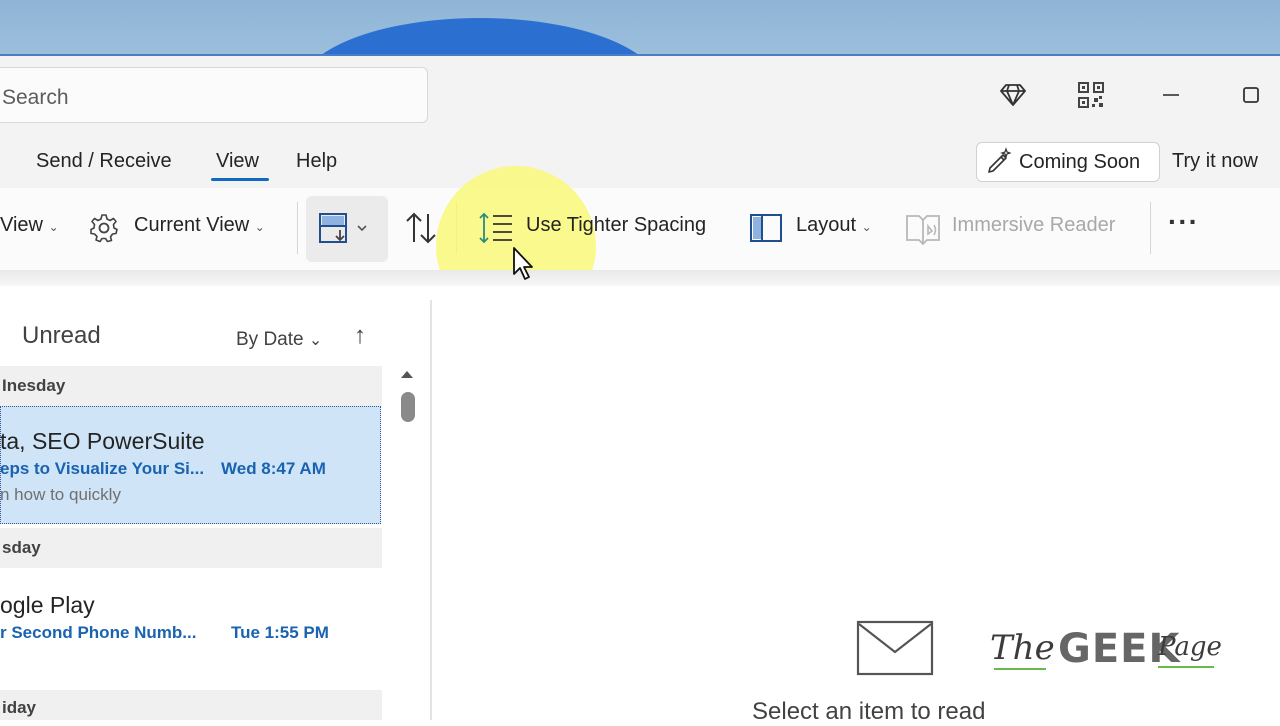 The height and width of the screenshot is (726, 1280). I want to click on tab-help: Help, so click(316, 161).